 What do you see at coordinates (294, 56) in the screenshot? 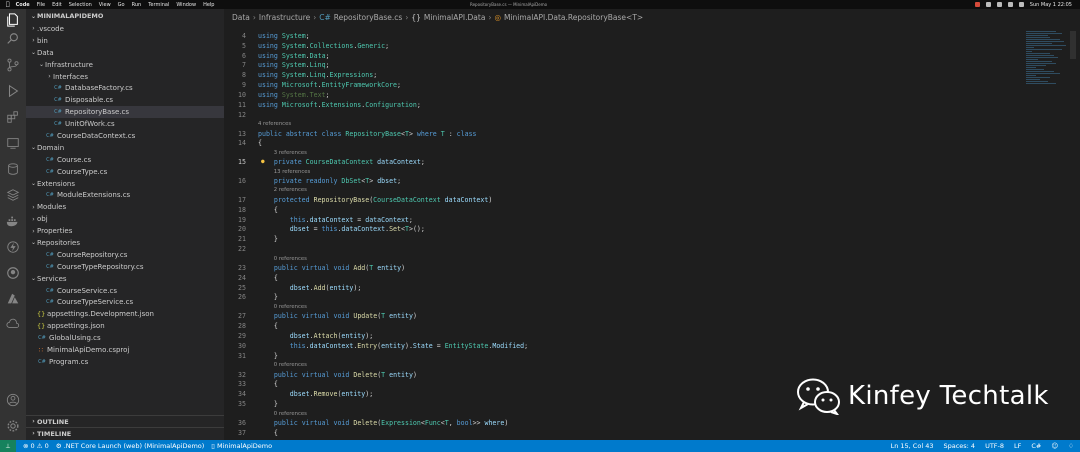
I see `code-text: using System.Data;` at bounding box center [294, 56].